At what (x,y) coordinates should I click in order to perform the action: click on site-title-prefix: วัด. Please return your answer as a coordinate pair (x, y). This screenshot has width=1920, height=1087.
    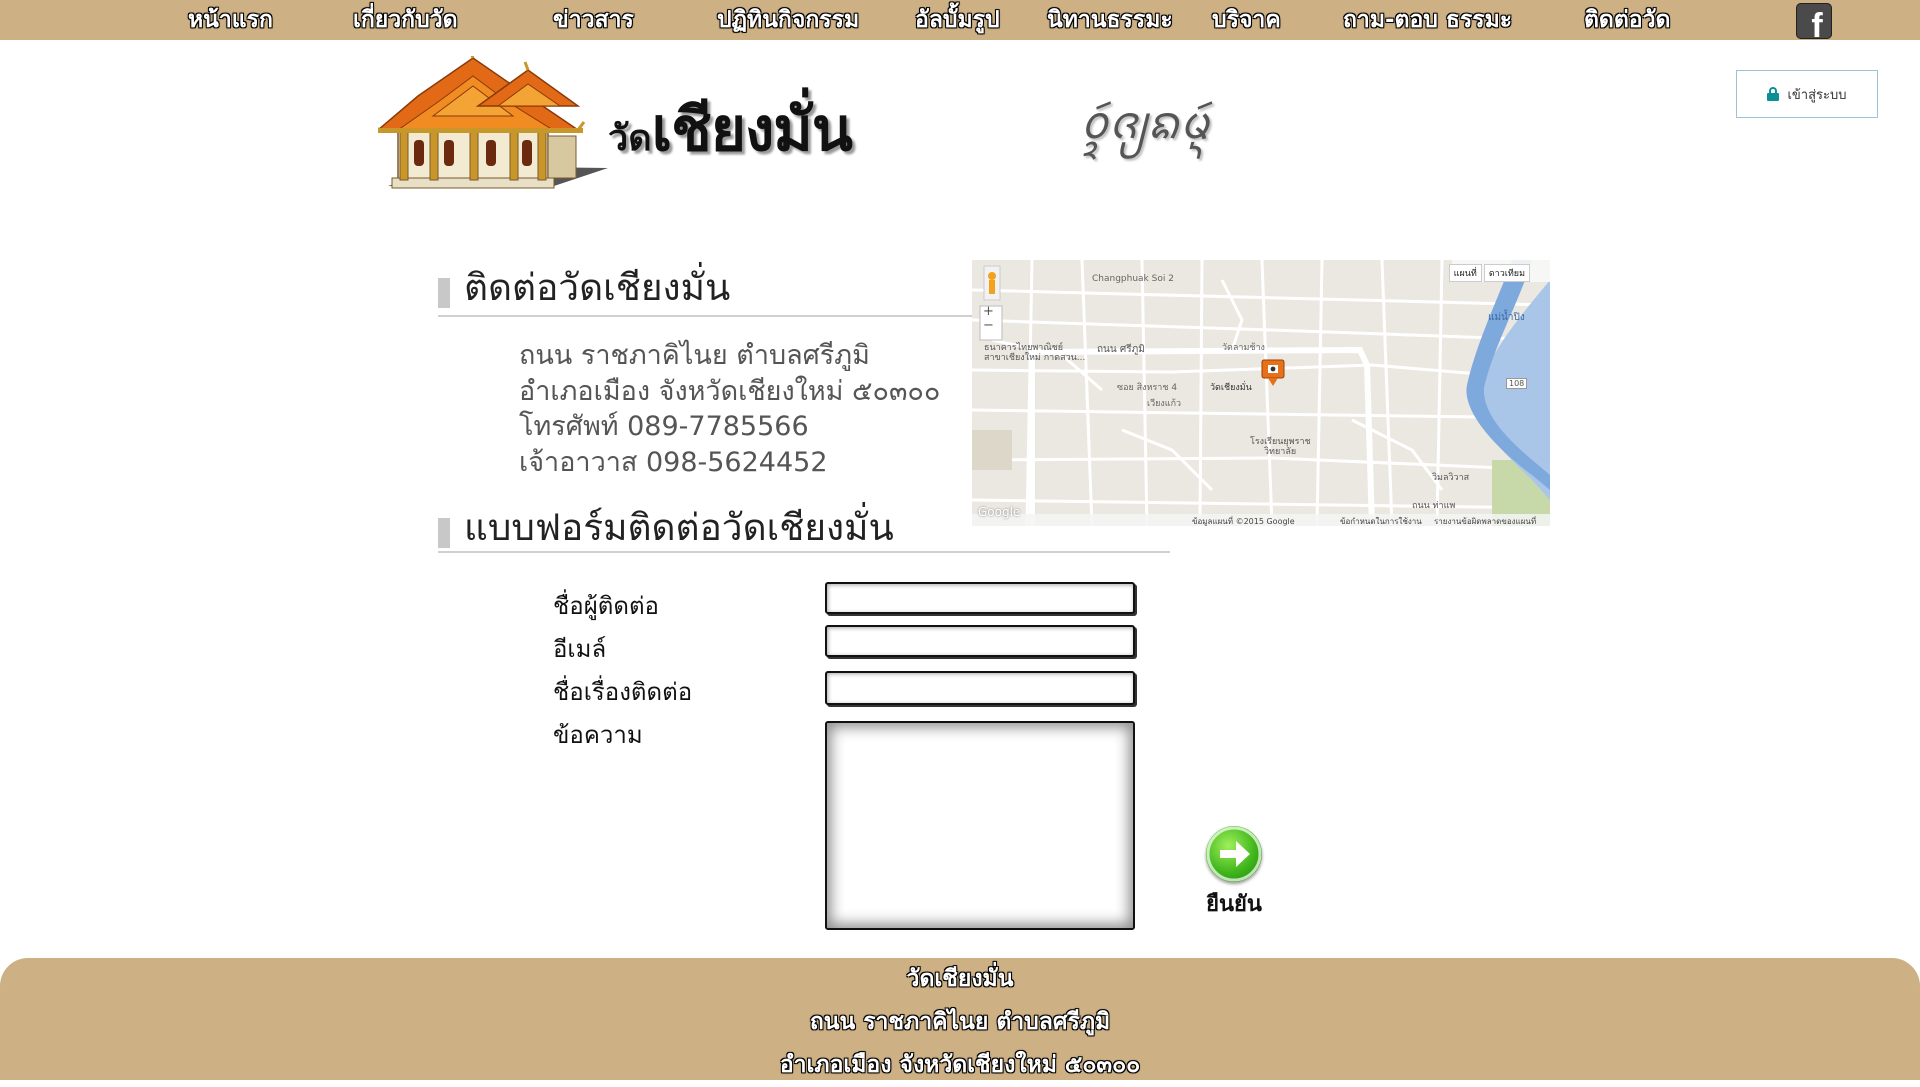
    Looking at the image, I should click on (630, 138).